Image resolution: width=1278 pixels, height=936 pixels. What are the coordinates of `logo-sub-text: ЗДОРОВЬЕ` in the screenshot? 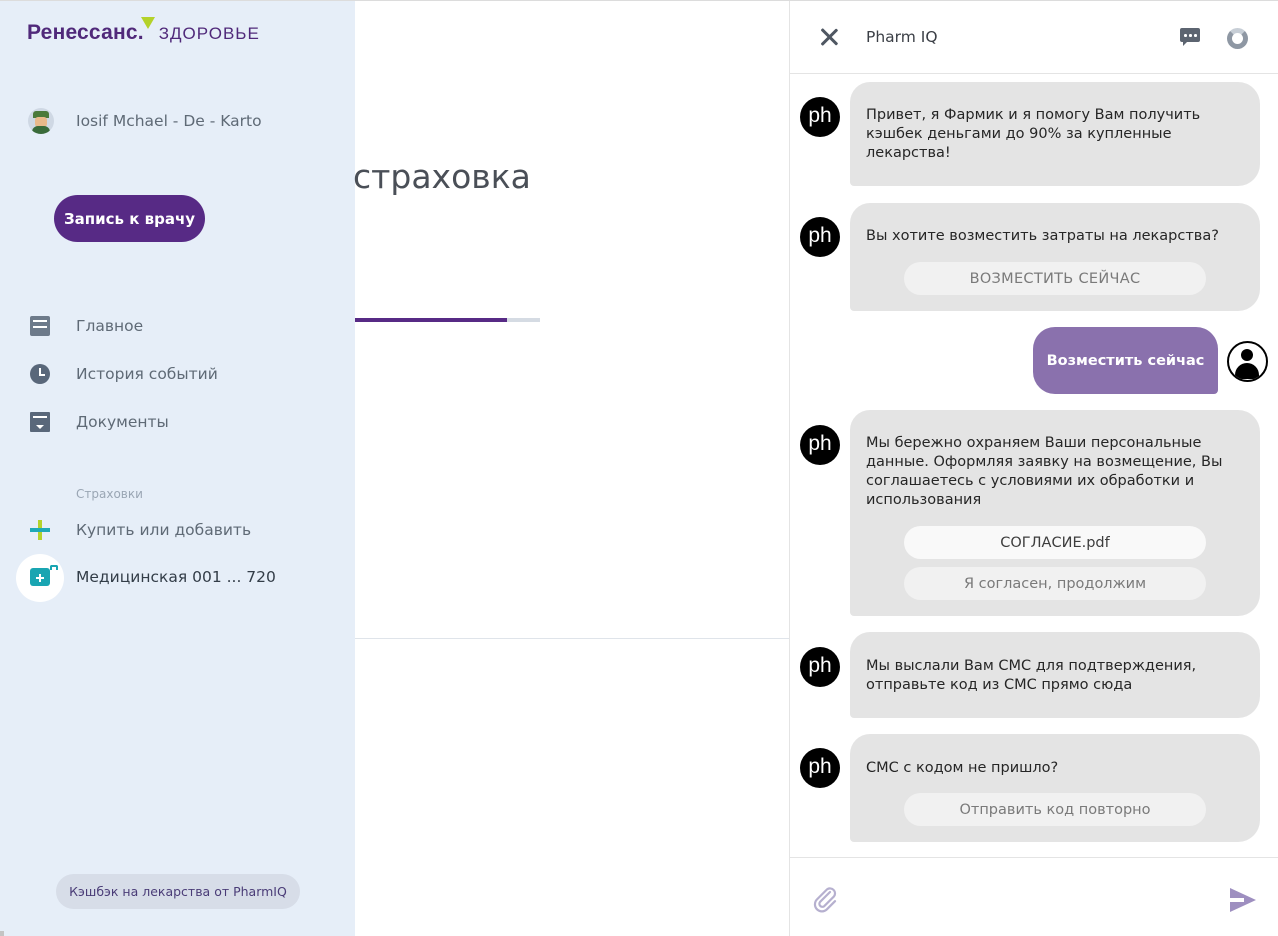 It's located at (209, 33).